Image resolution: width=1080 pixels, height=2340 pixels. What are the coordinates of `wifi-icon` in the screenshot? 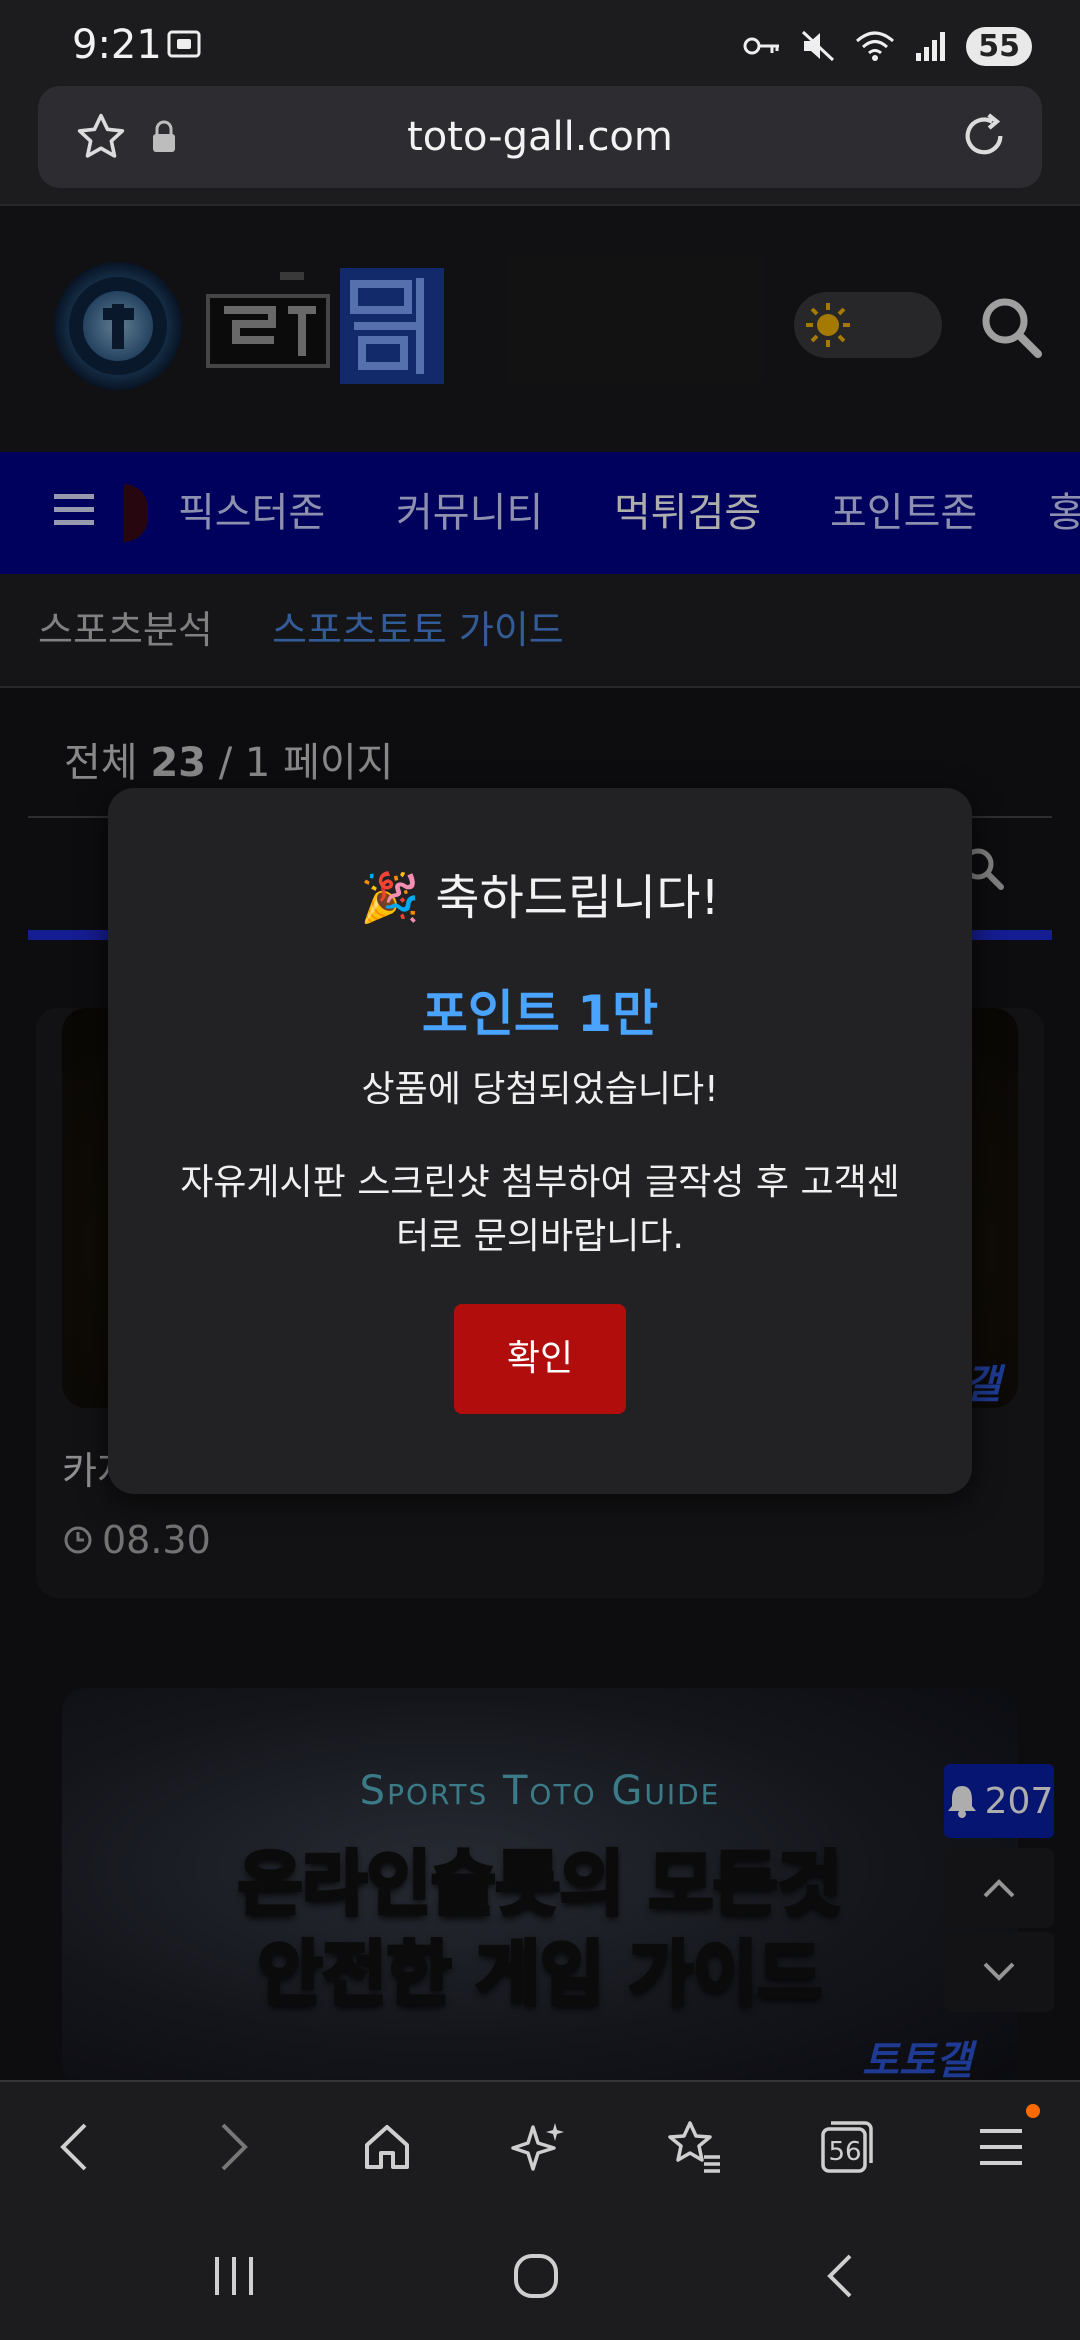 It's located at (875, 46).